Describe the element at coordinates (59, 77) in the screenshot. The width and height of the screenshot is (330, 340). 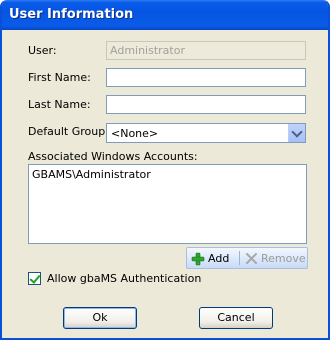
I see `first-name-label: First Name:` at that location.